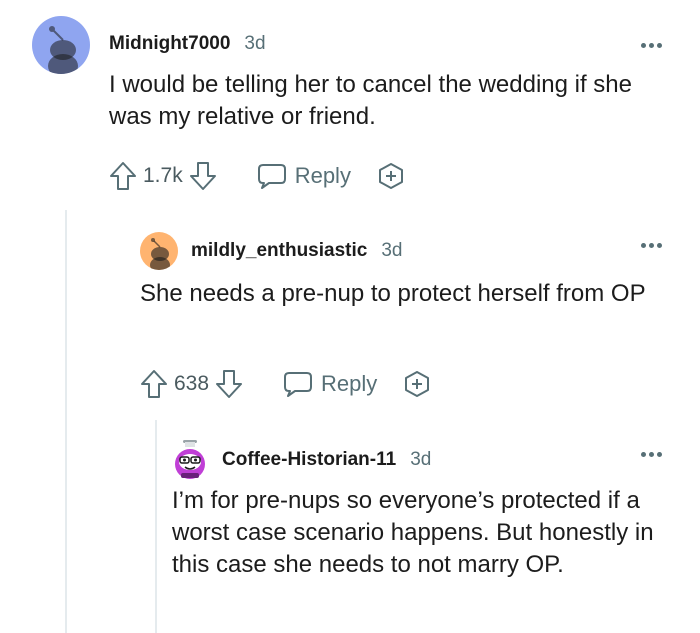  I want to click on username: Midnight7000, so click(169, 44).